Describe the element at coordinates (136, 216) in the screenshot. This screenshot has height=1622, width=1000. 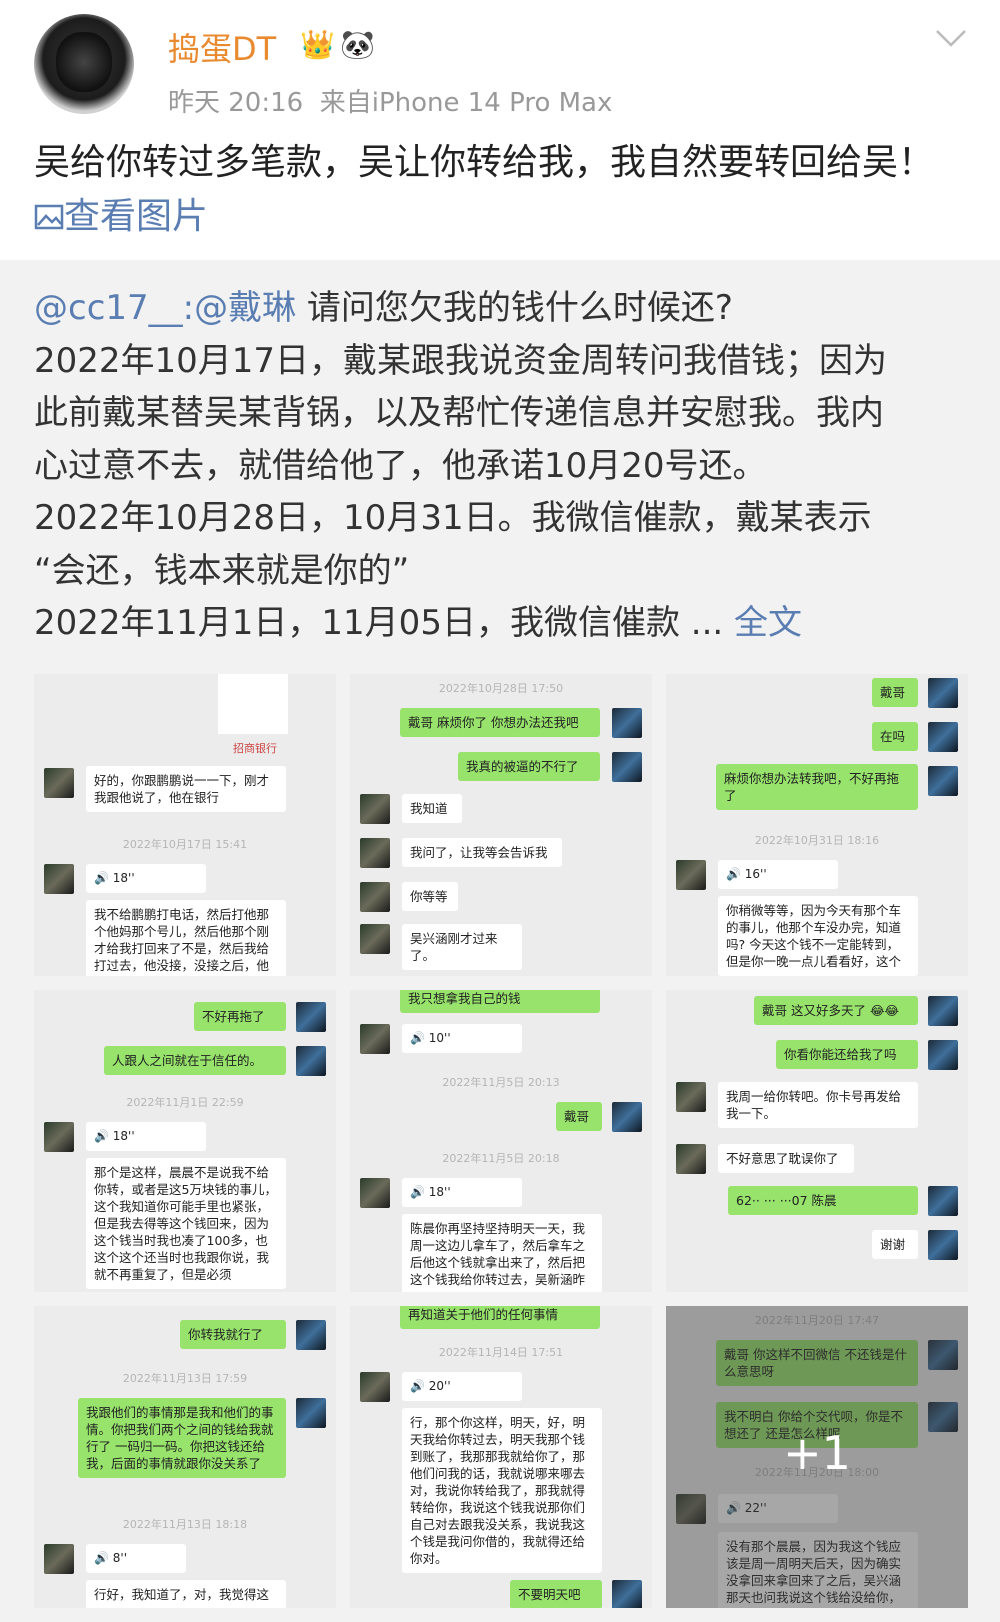
I see `view-images-label: 查看图片` at that location.